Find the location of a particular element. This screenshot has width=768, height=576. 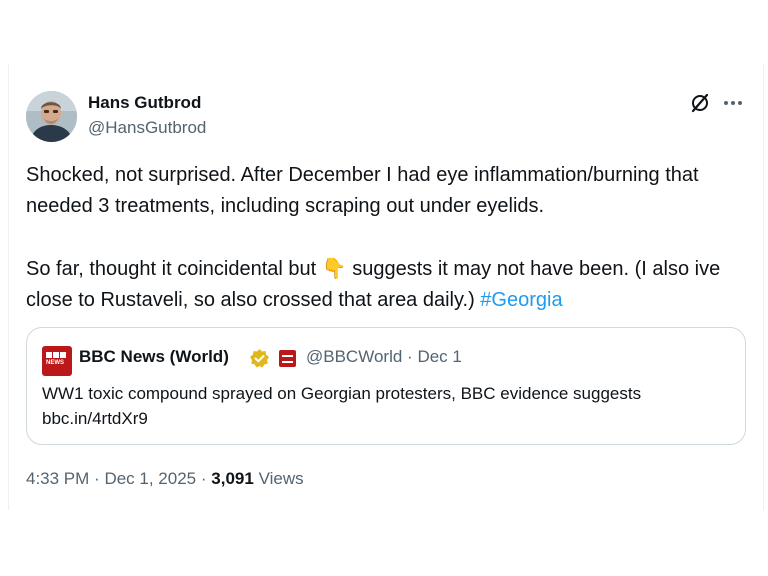

views-count: 3,091 is located at coordinates (232, 478).